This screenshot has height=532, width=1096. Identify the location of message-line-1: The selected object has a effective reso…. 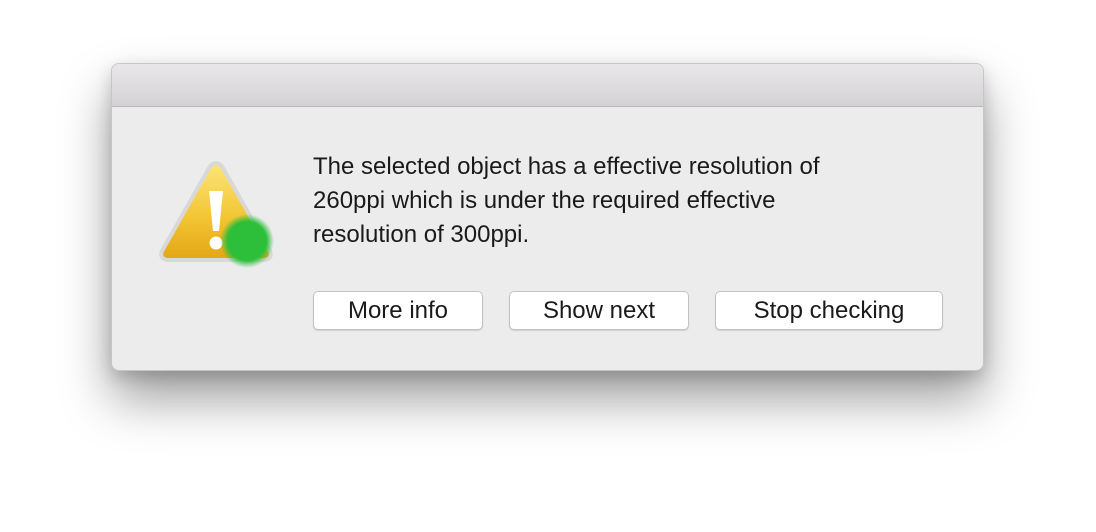
(566, 166).